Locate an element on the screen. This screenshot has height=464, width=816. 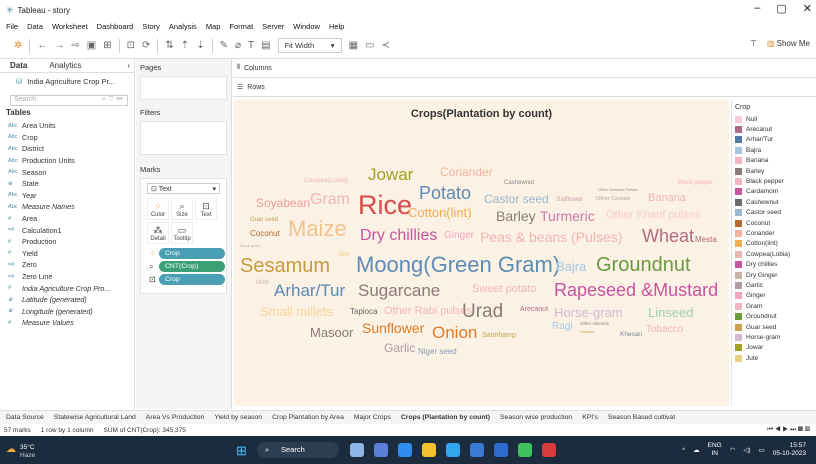
sheet-tab: Season wise production is located at coordinates (536, 417).